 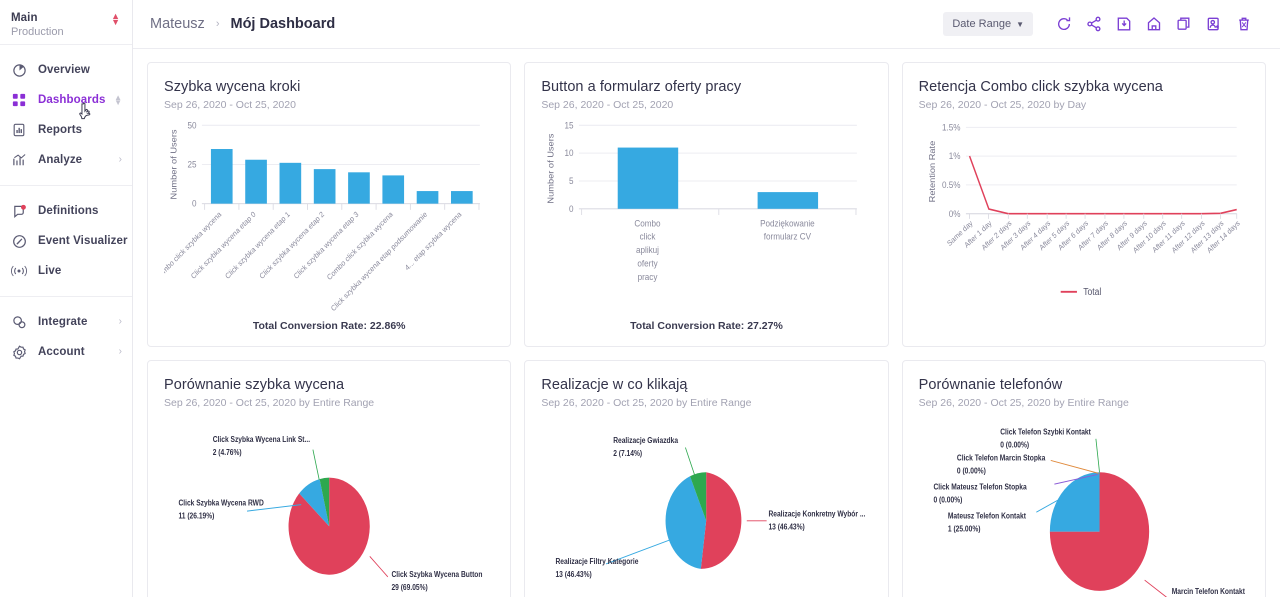 What do you see at coordinates (254, 385) in the screenshot?
I see `card-title: Porównanie szybka wycena` at bounding box center [254, 385].